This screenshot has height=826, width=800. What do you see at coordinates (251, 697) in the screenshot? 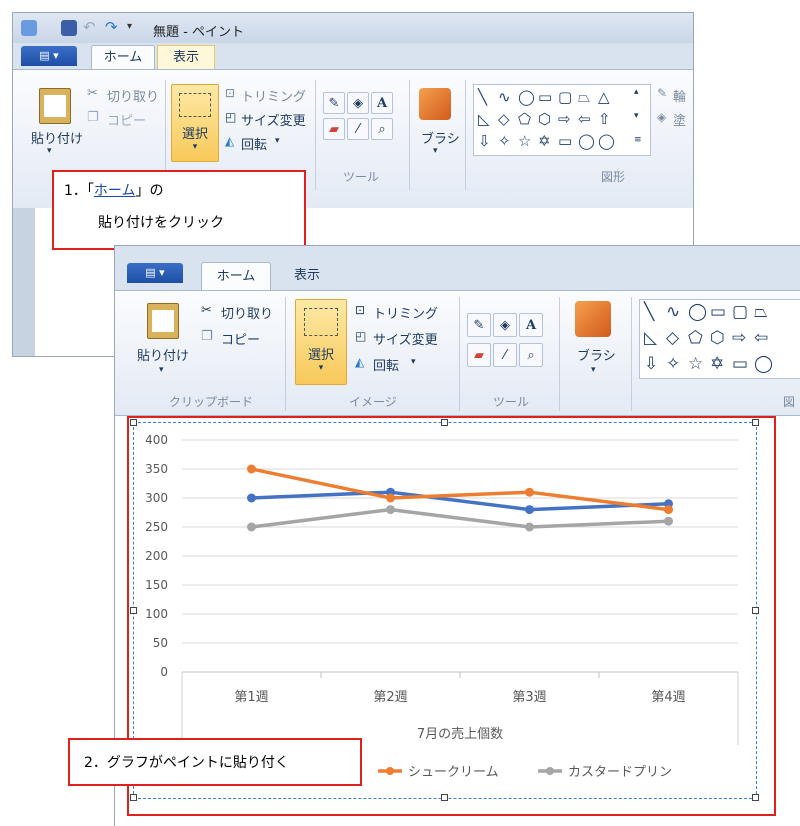
I see `x-tick-label: 第1週` at bounding box center [251, 697].